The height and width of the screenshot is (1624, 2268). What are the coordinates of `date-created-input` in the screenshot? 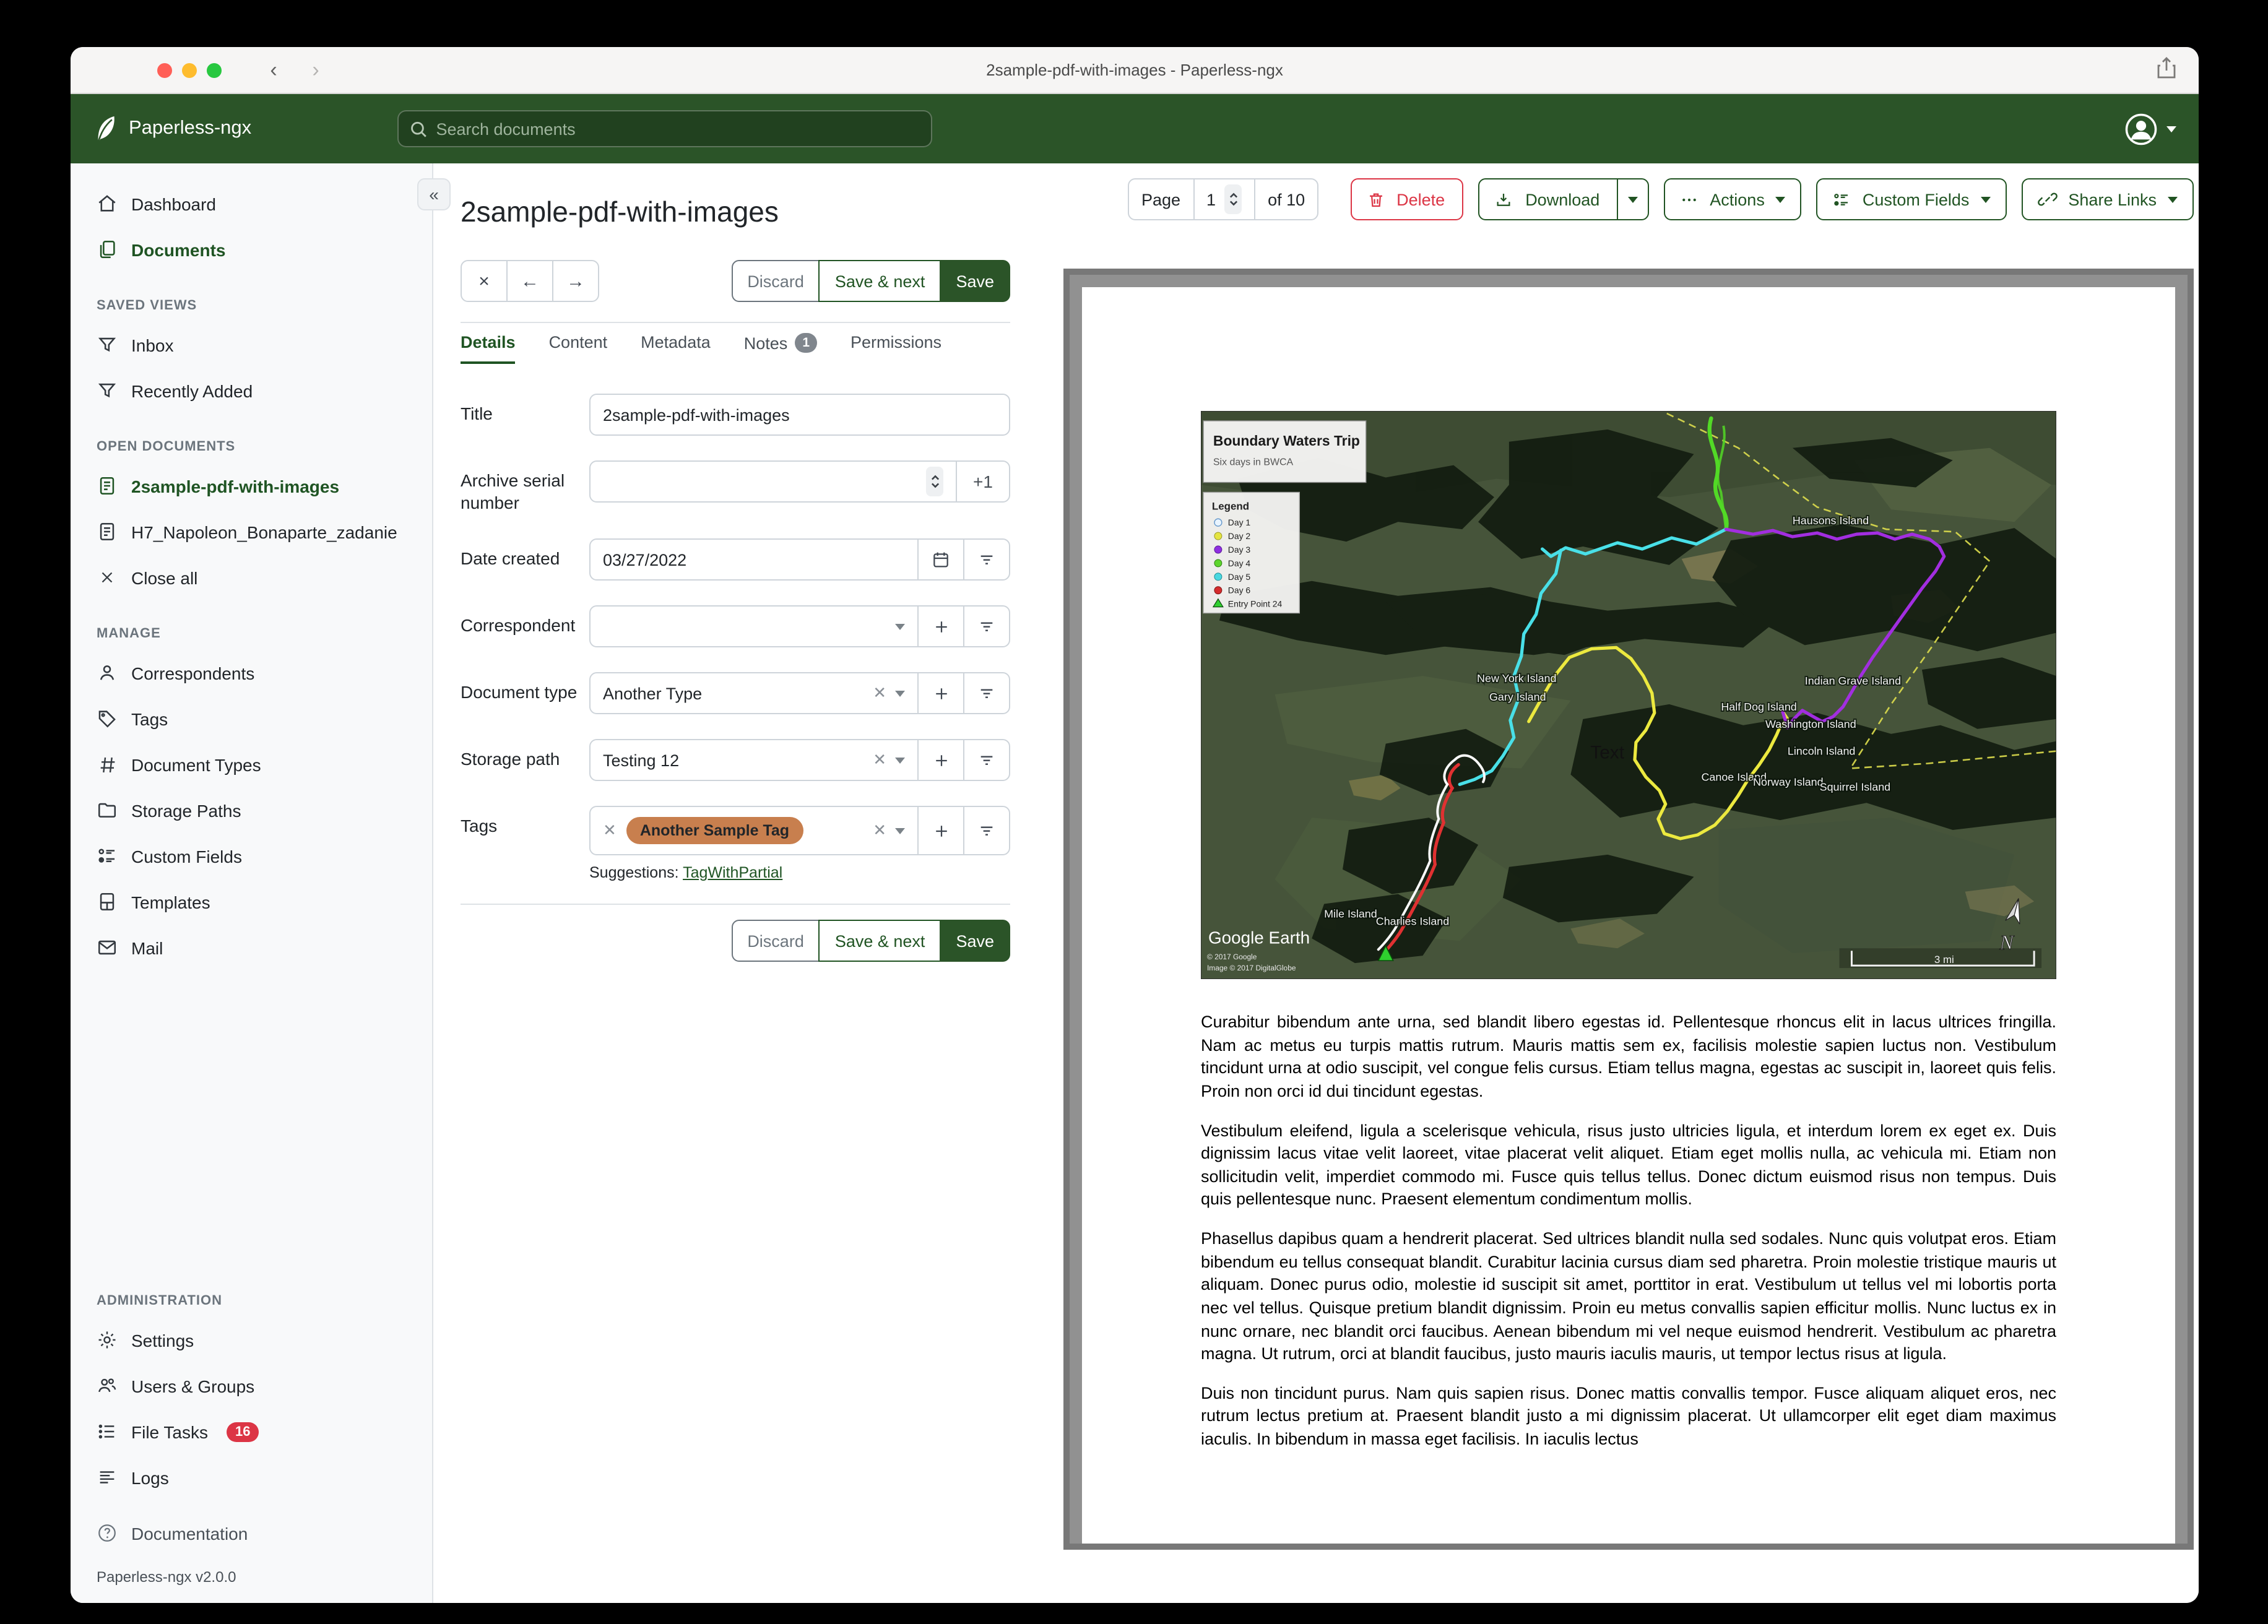 It's located at (754, 559).